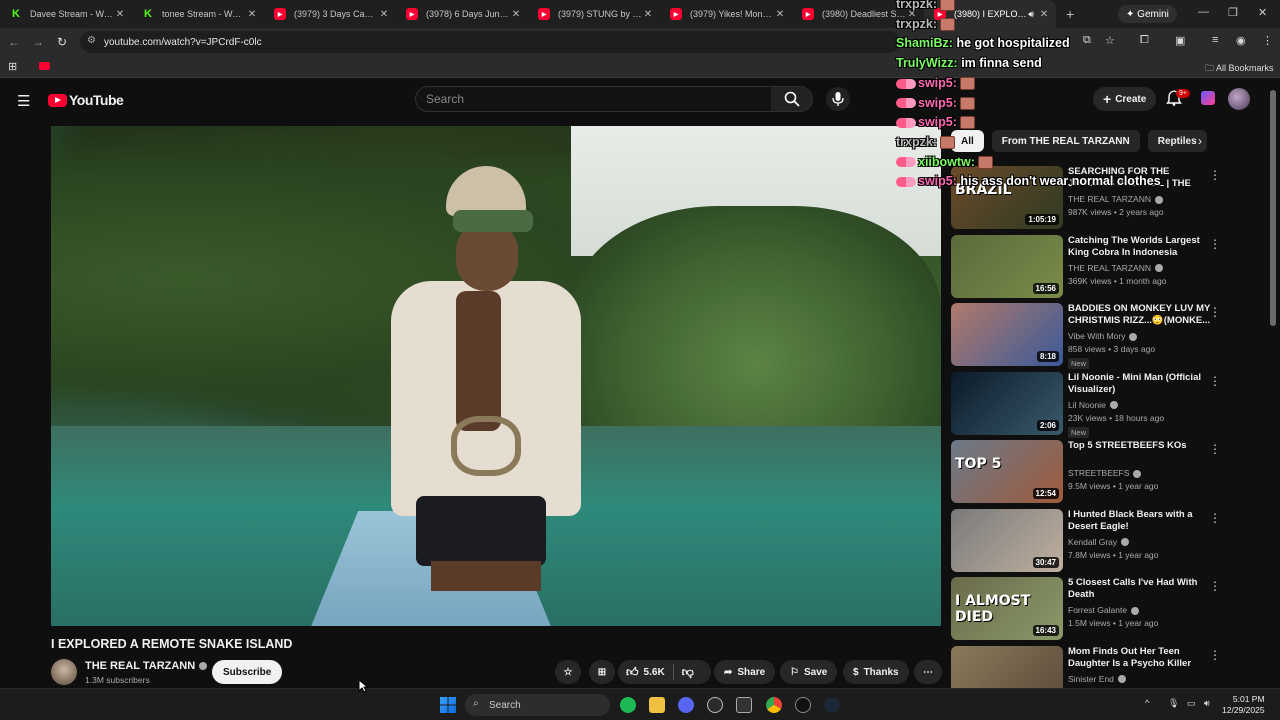 The width and height of the screenshot is (1280, 720). Describe the element at coordinates (1208, 98) in the screenshot. I see `extension-app-icon` at that location.